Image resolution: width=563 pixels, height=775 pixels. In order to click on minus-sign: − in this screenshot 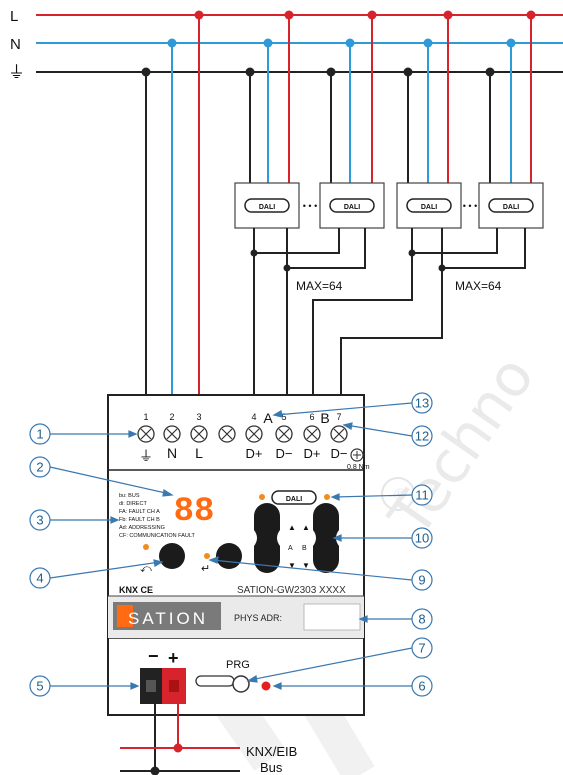, I will do `click(153, 656)`.